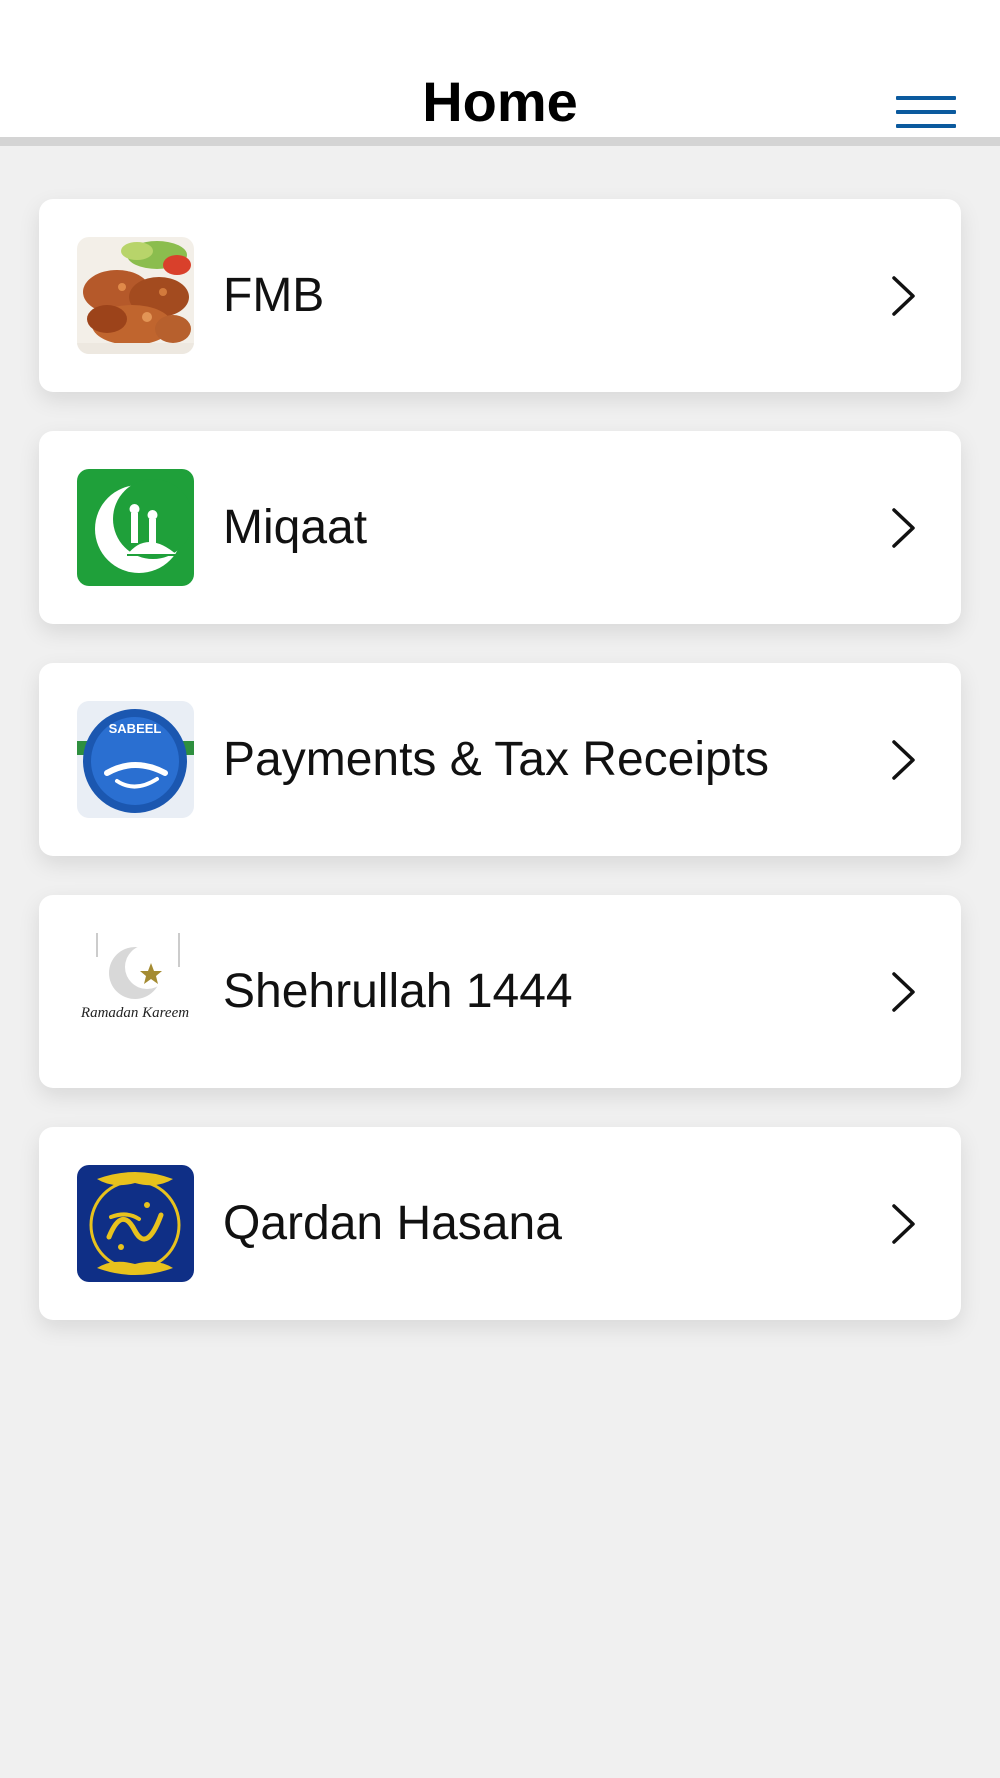 This screenshot has height=1778, width=1000. What do you see at coordinates (500, 295) in the screenshot?
I see `menu-item-fmb: FMB` at bounding box center [500, 295].